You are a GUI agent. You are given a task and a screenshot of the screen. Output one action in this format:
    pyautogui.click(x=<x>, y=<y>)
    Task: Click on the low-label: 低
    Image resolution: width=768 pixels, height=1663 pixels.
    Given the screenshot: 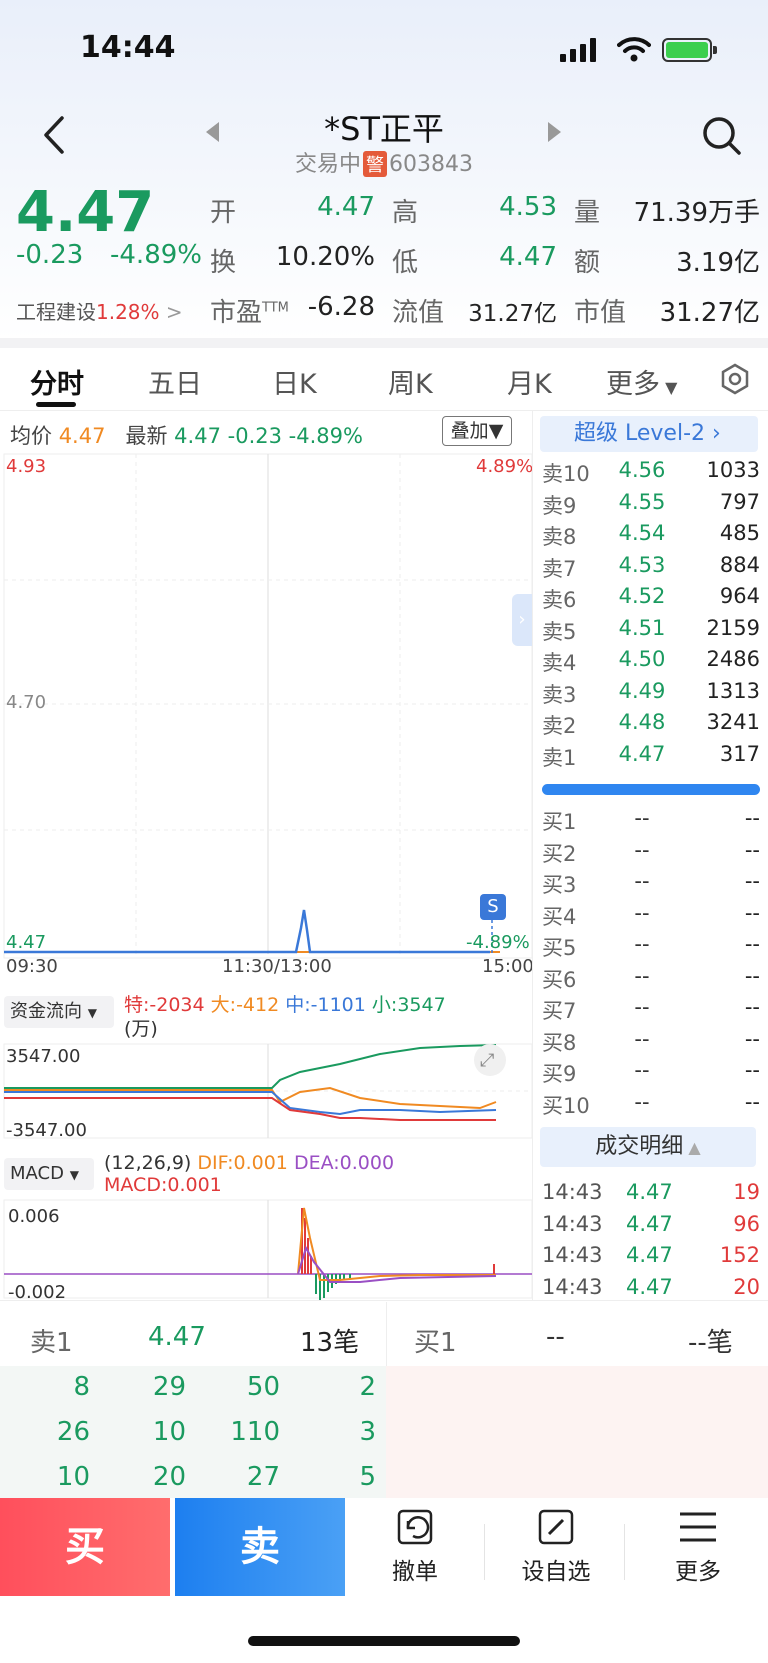 What is the action you would take?
    pyautogui.click(x=405, y=263)
    